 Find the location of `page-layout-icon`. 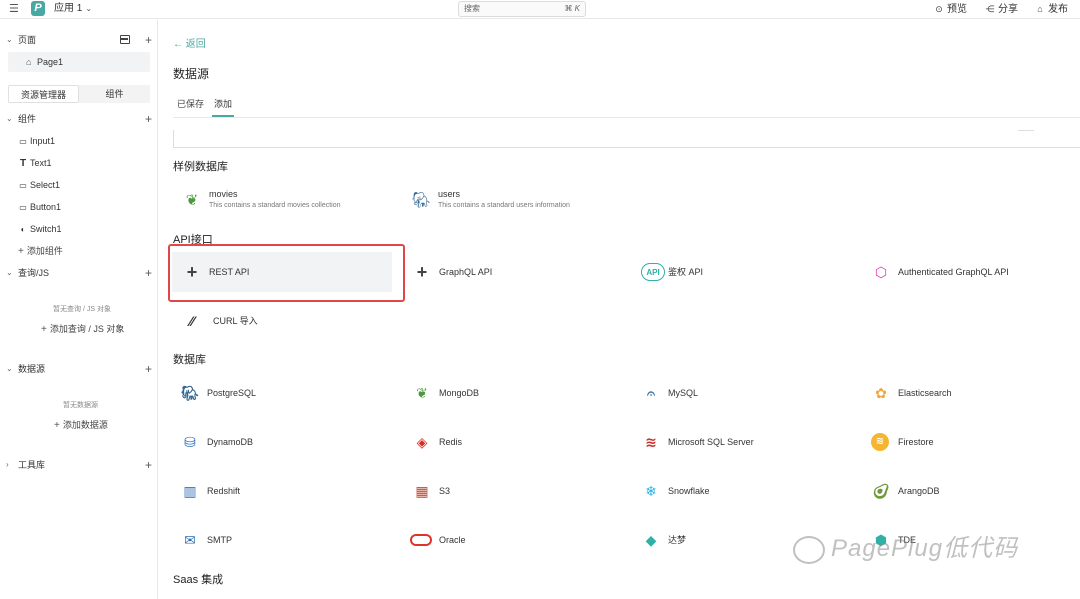

page-layout-icon is located at coordinates (125, 39).